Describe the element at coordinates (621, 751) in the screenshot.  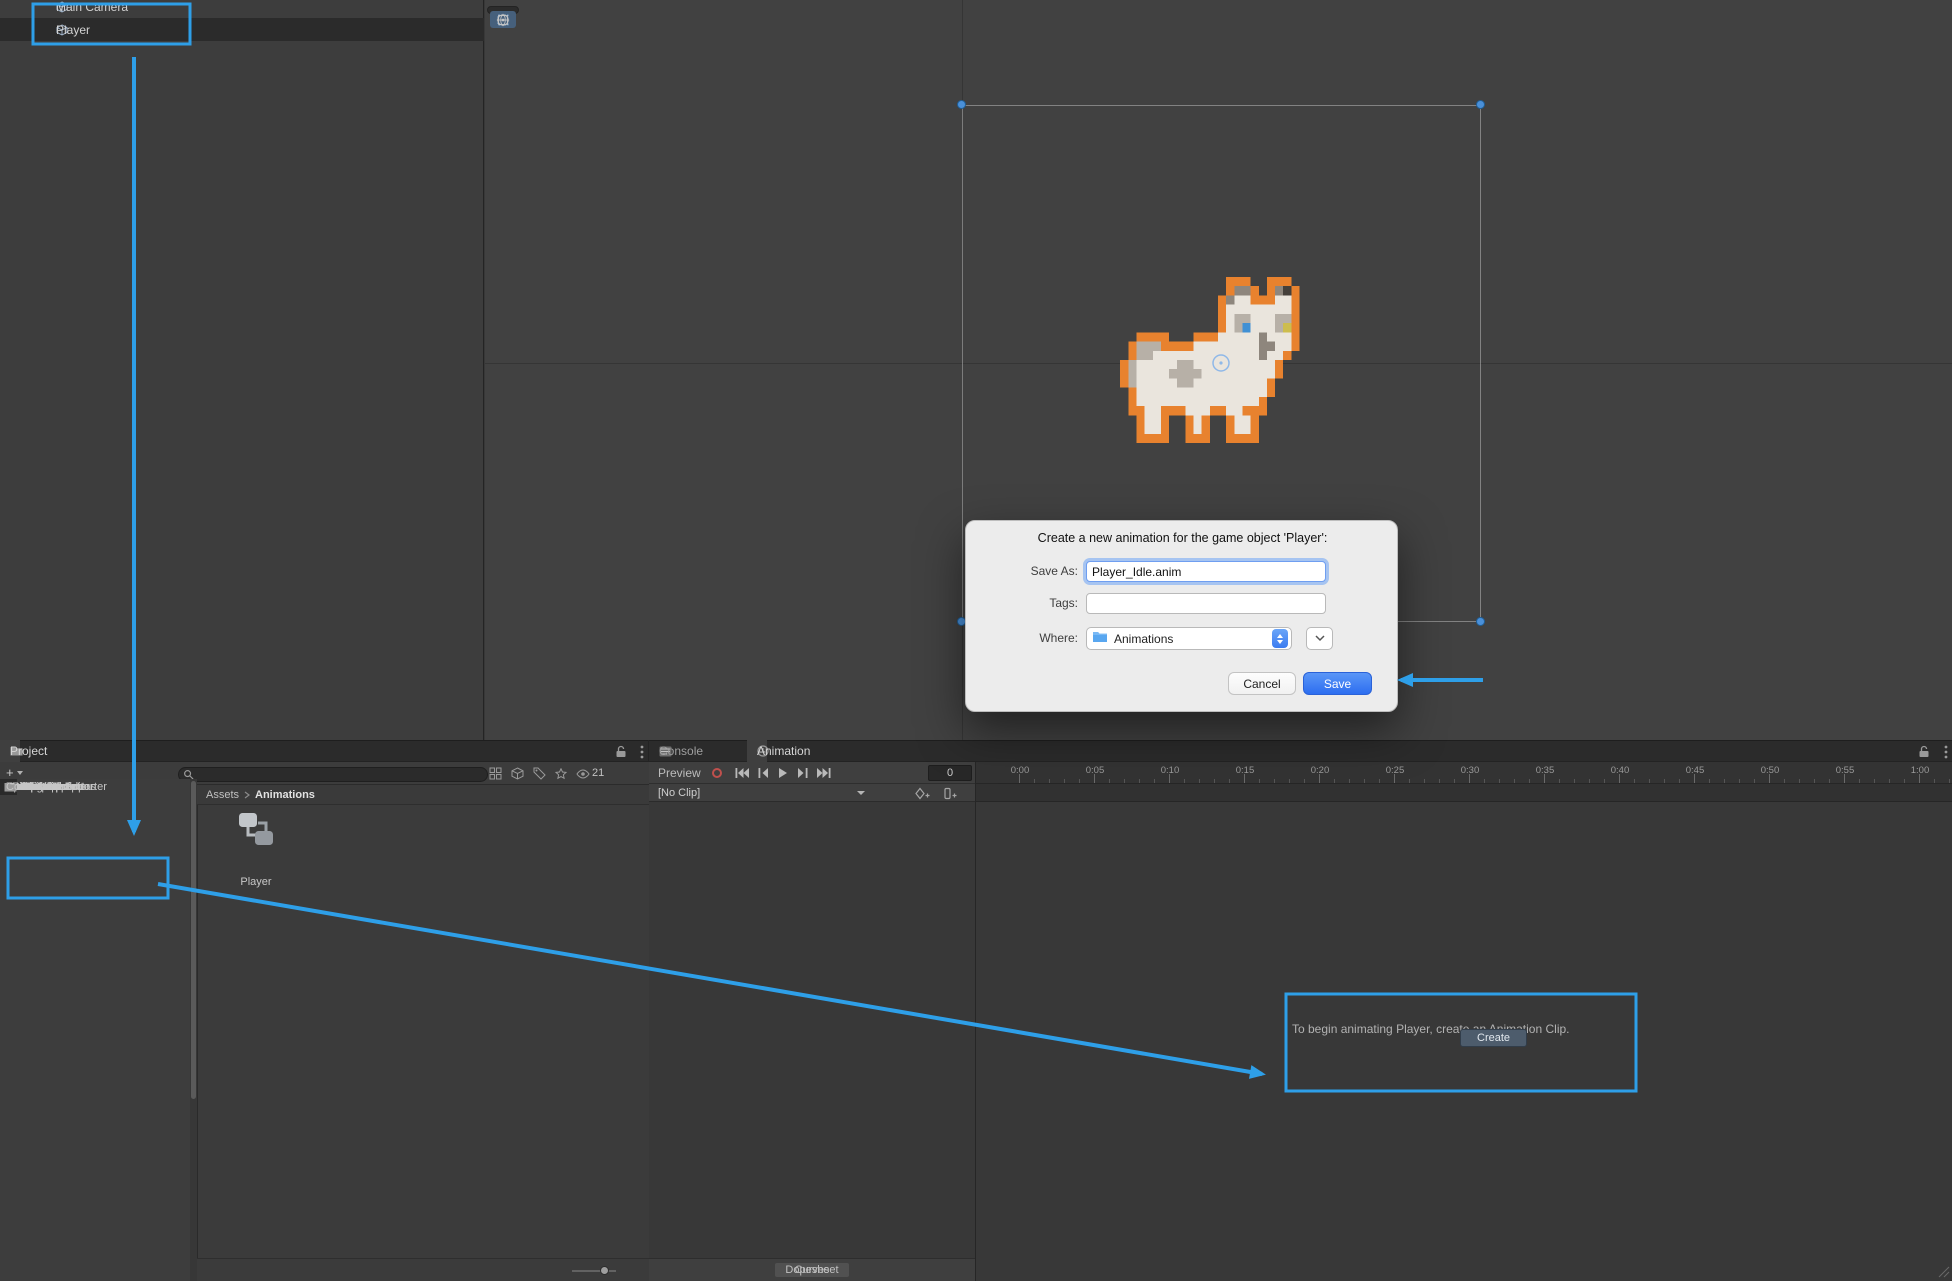
I see `project-lock-icon` at that location.